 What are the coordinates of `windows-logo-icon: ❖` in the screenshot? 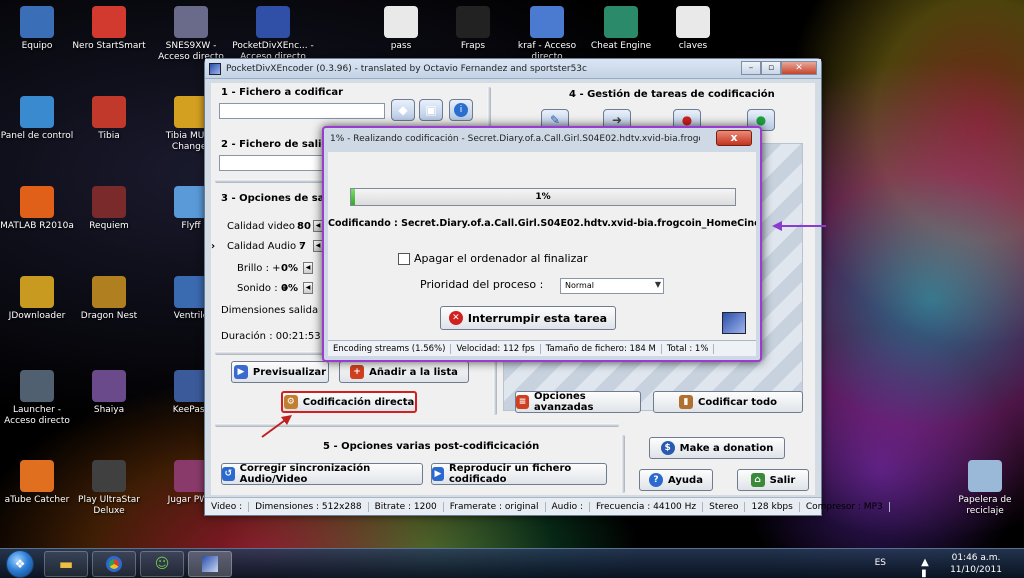 It's located at (20, 564).